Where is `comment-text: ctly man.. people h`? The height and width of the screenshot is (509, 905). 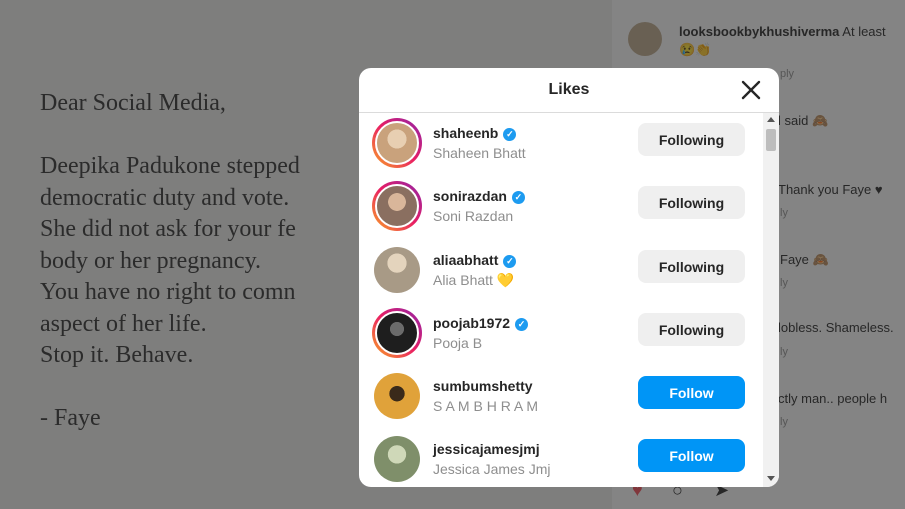
comment-text: ctly man.. people h is located at coordinates (833, 398).